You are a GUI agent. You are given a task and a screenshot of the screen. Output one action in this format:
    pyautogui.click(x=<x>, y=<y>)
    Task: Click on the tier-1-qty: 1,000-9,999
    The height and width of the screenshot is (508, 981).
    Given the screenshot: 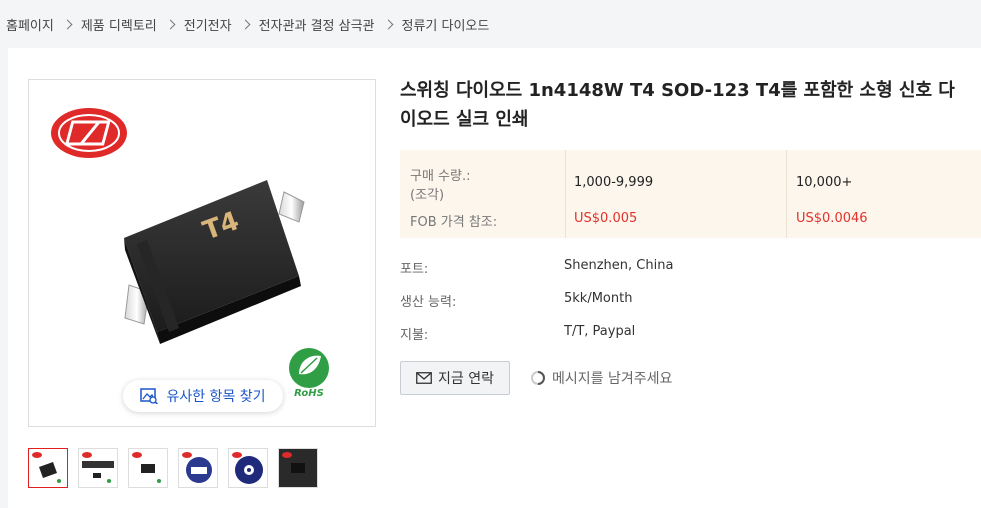 What is the action you would take?
    pyautogui.click(x=614, y=182)
    